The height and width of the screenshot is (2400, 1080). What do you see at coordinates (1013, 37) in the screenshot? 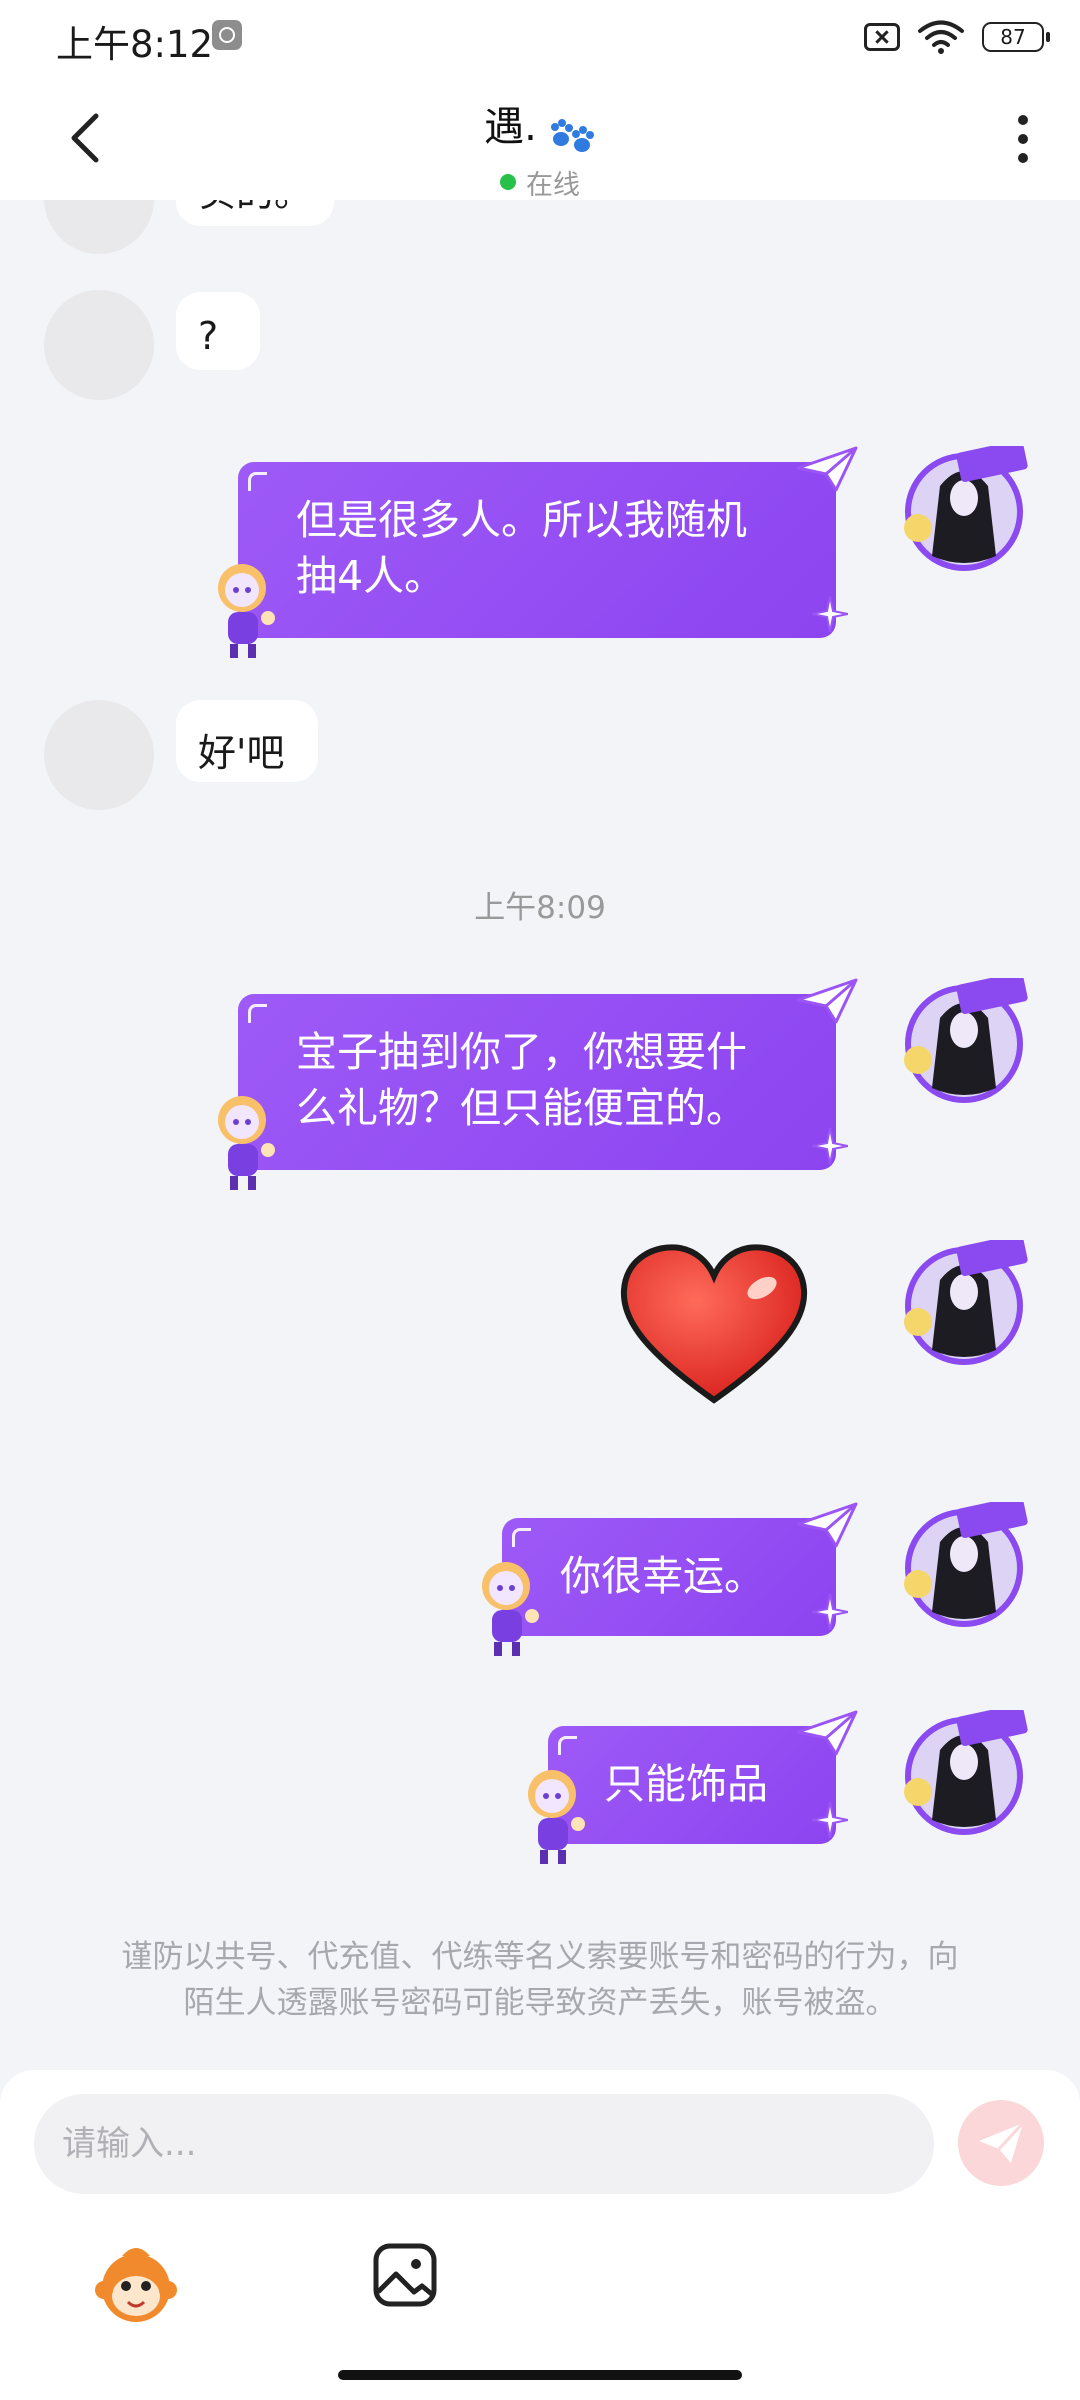
I see `battery-level: 87` at bounding box center [1013, 37].